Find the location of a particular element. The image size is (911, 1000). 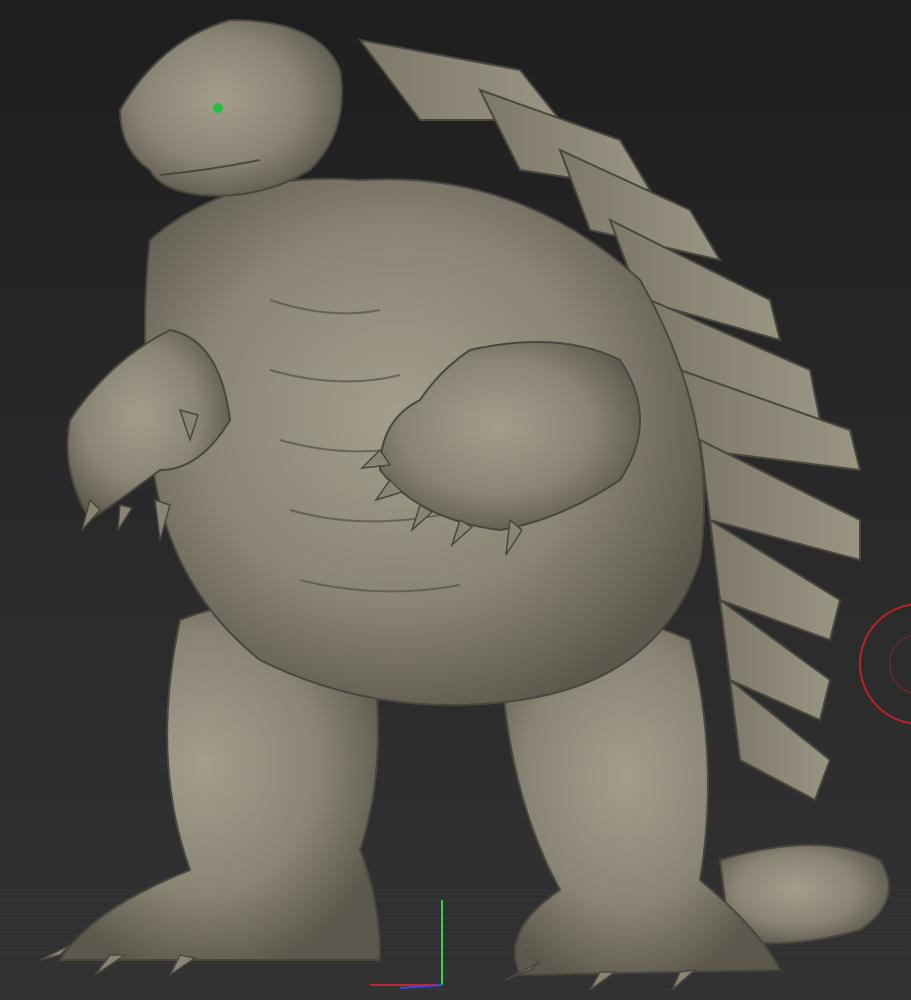

axis-gizmo is located at coordinates (406, 944).